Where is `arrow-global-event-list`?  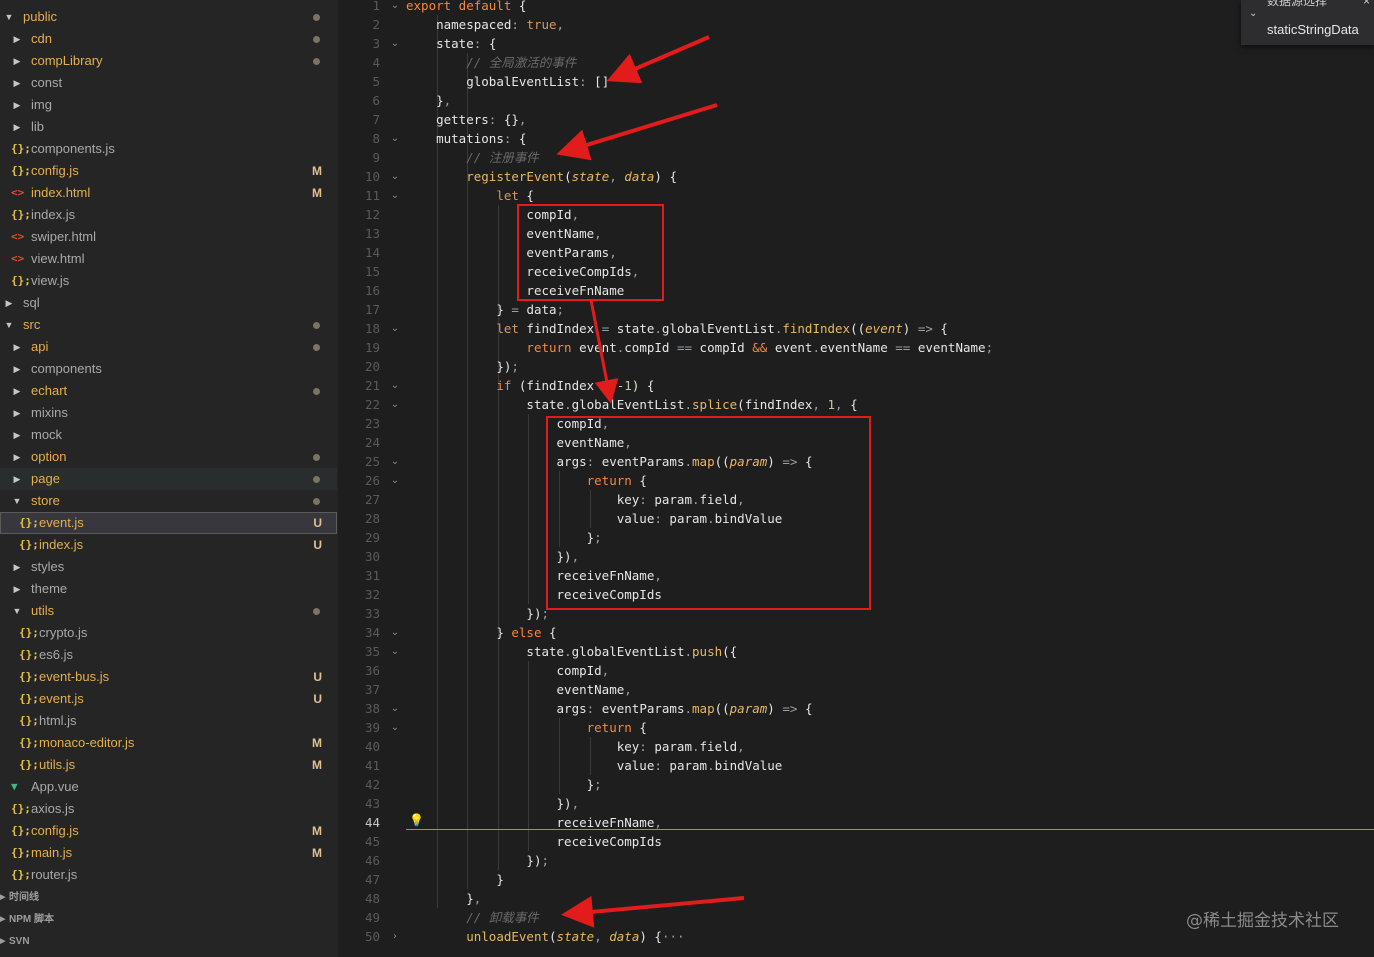
arrow-global-event-list is located at coordinates (658, 59).